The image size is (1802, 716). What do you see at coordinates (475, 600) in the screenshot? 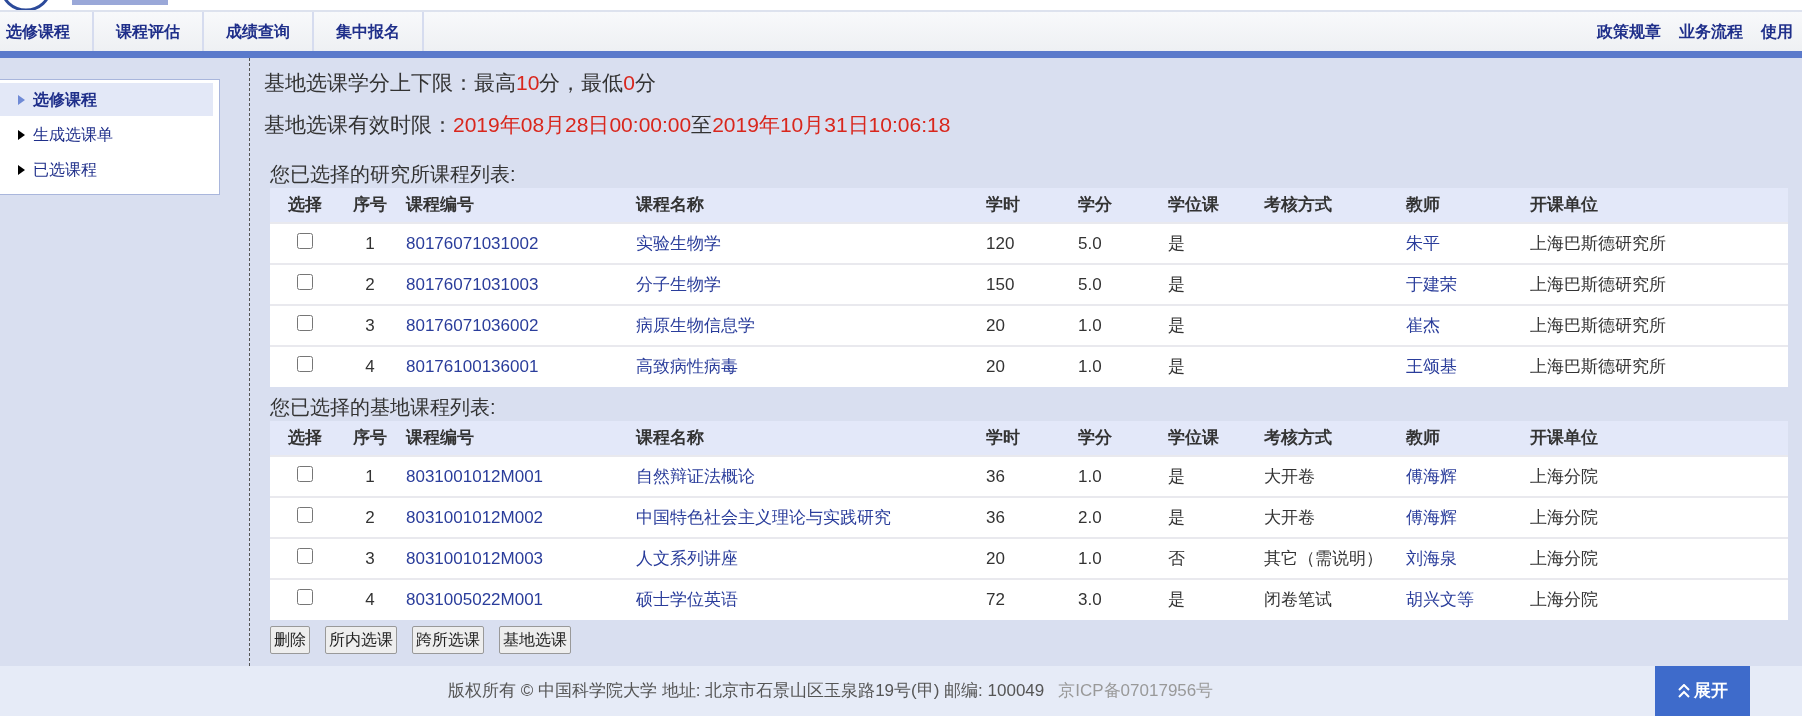
I see `course-link: 8031005022M001` at bounding box center [475, 600].